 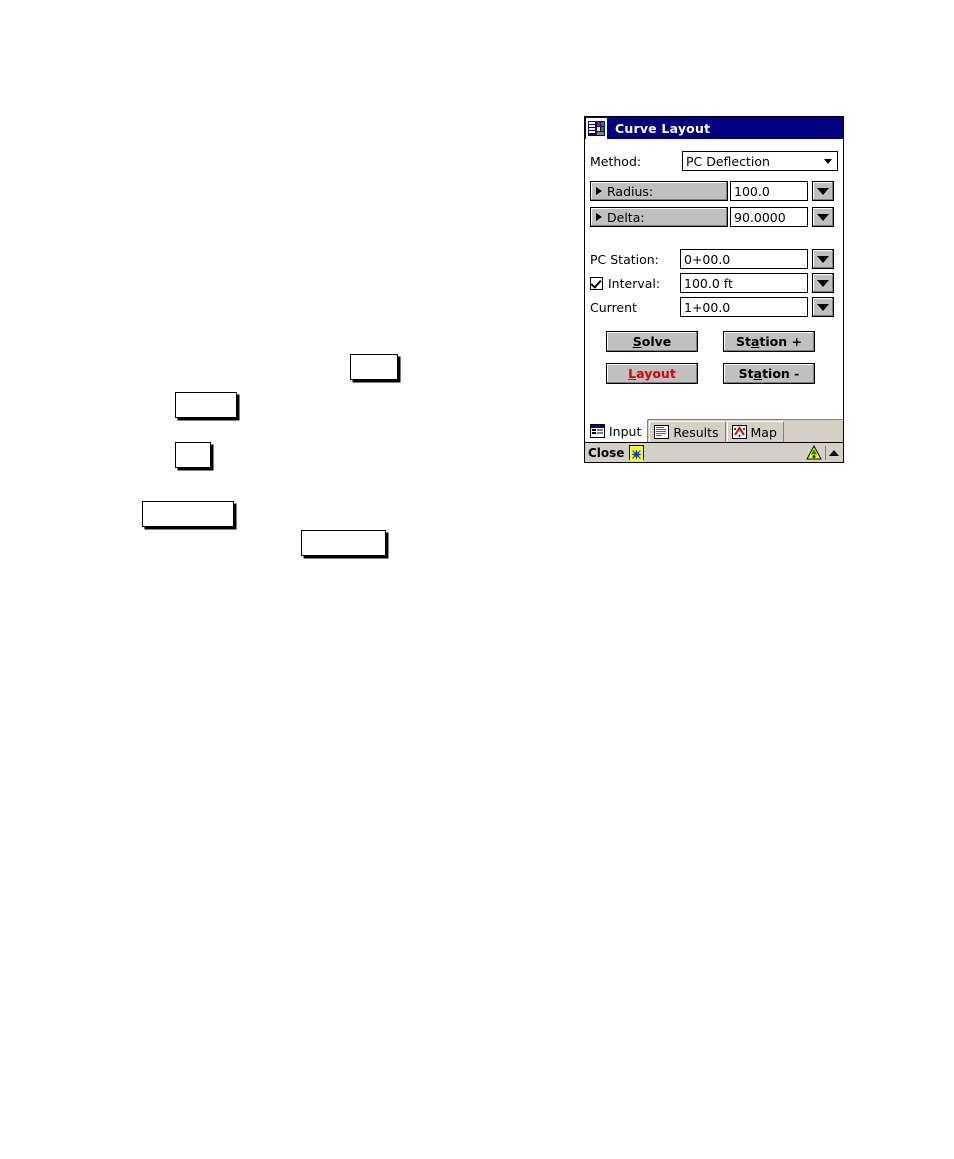 I want to click on current-row: Current 1+00.0, so click(x=714, y=307).